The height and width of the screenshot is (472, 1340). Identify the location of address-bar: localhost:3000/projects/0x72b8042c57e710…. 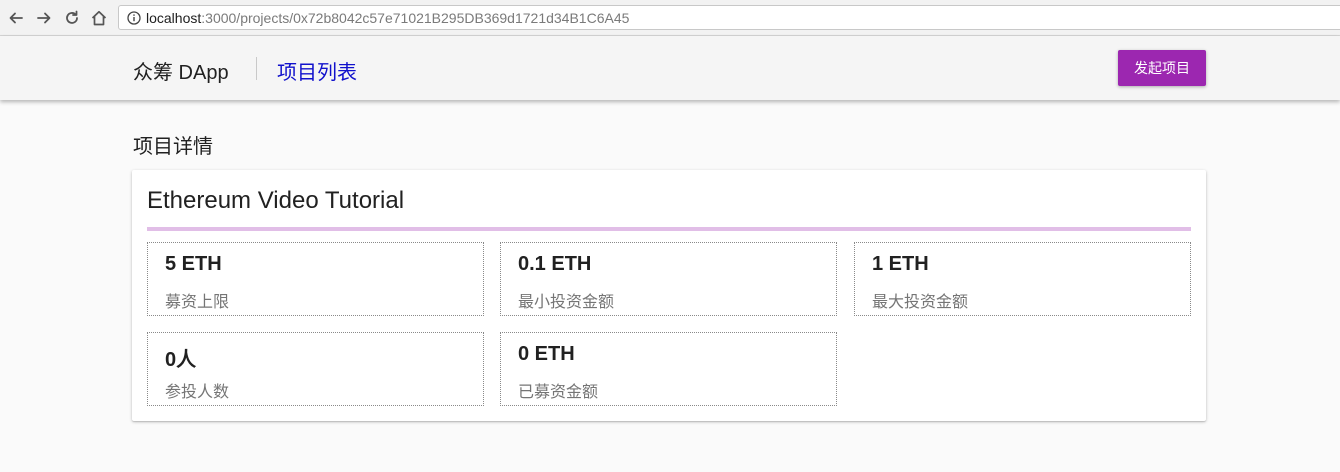
(729, 17).